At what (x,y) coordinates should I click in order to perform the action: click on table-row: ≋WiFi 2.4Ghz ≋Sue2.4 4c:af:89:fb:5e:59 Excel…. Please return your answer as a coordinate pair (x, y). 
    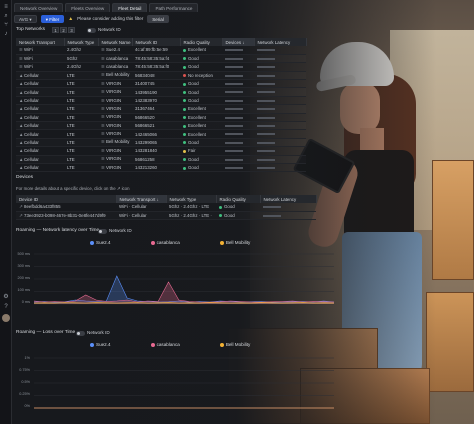
    Looking at the image, I should click on (161, 50).